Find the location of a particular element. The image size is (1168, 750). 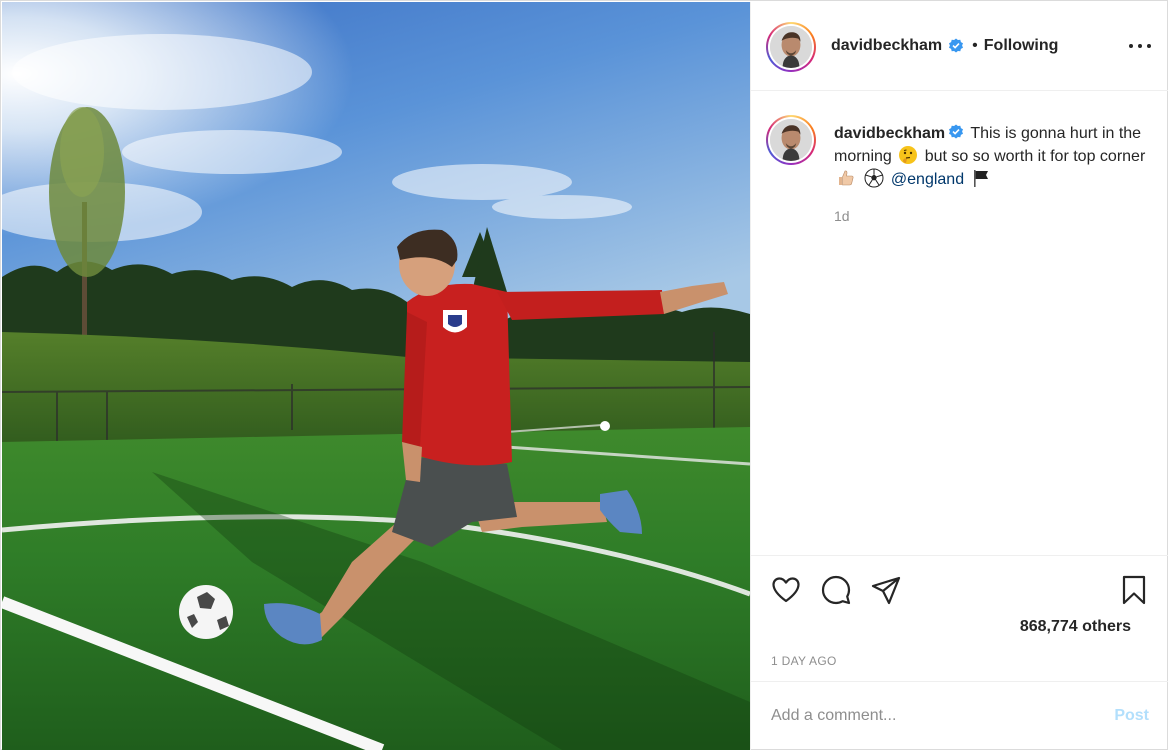

bookmark-icon is located at coordinates (1134, 590).